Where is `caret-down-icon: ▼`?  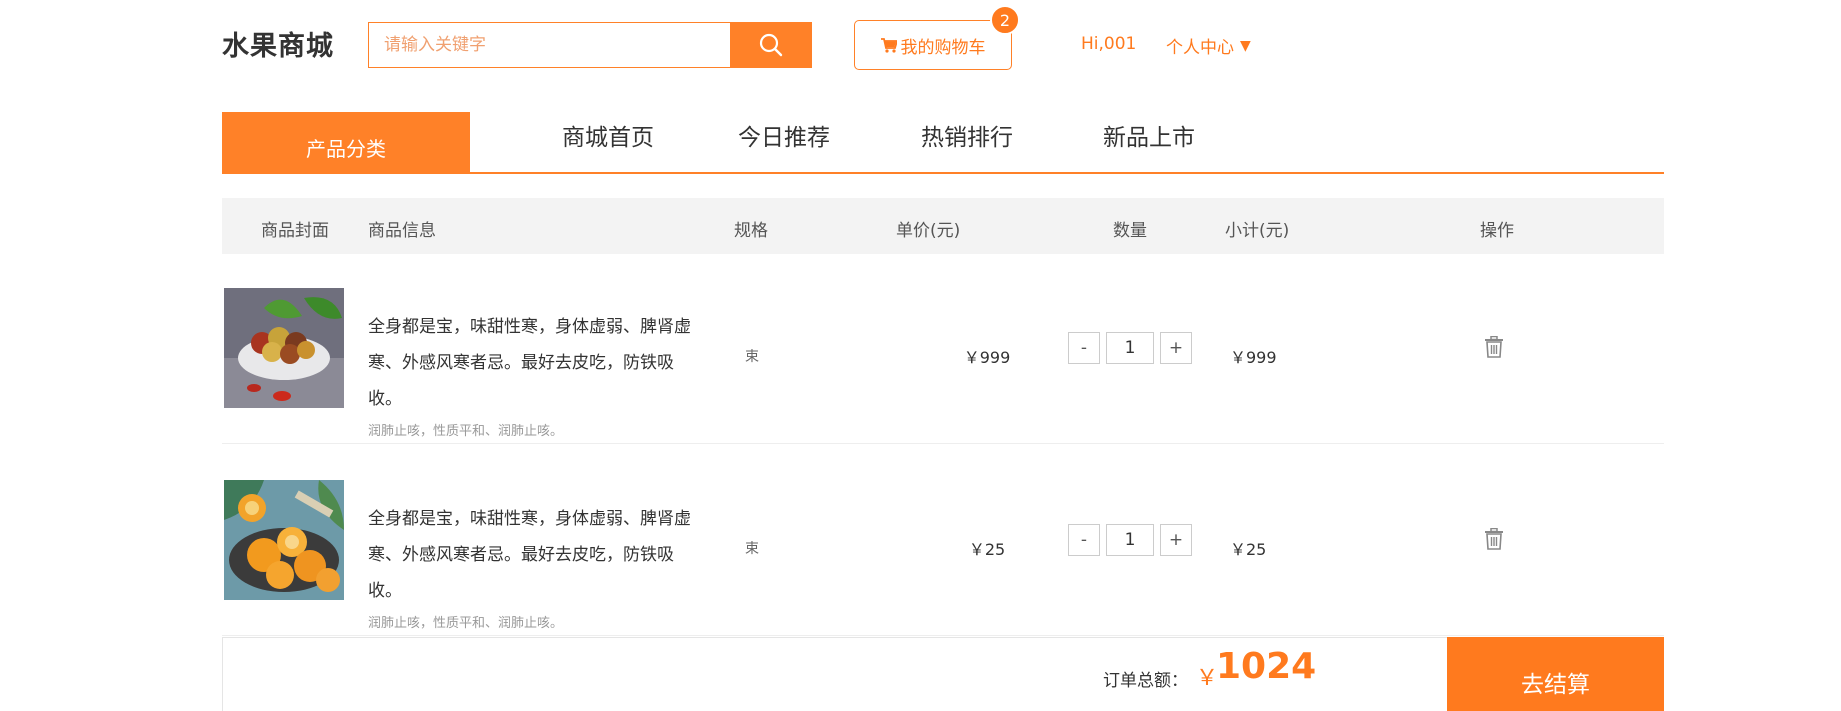 caret-down-icon: ▼ is located at coordinates (1245, 45).